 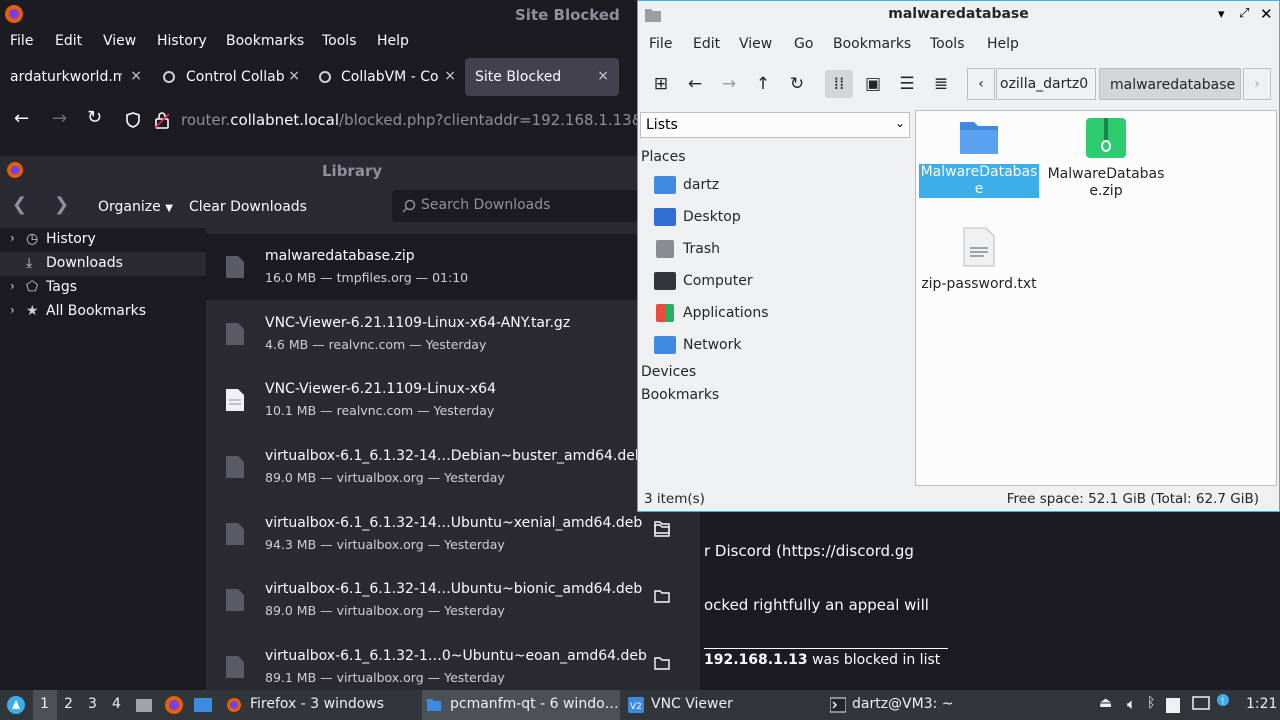 I want to click on minimize-icon: ▾, so click(x=1221, y=14).